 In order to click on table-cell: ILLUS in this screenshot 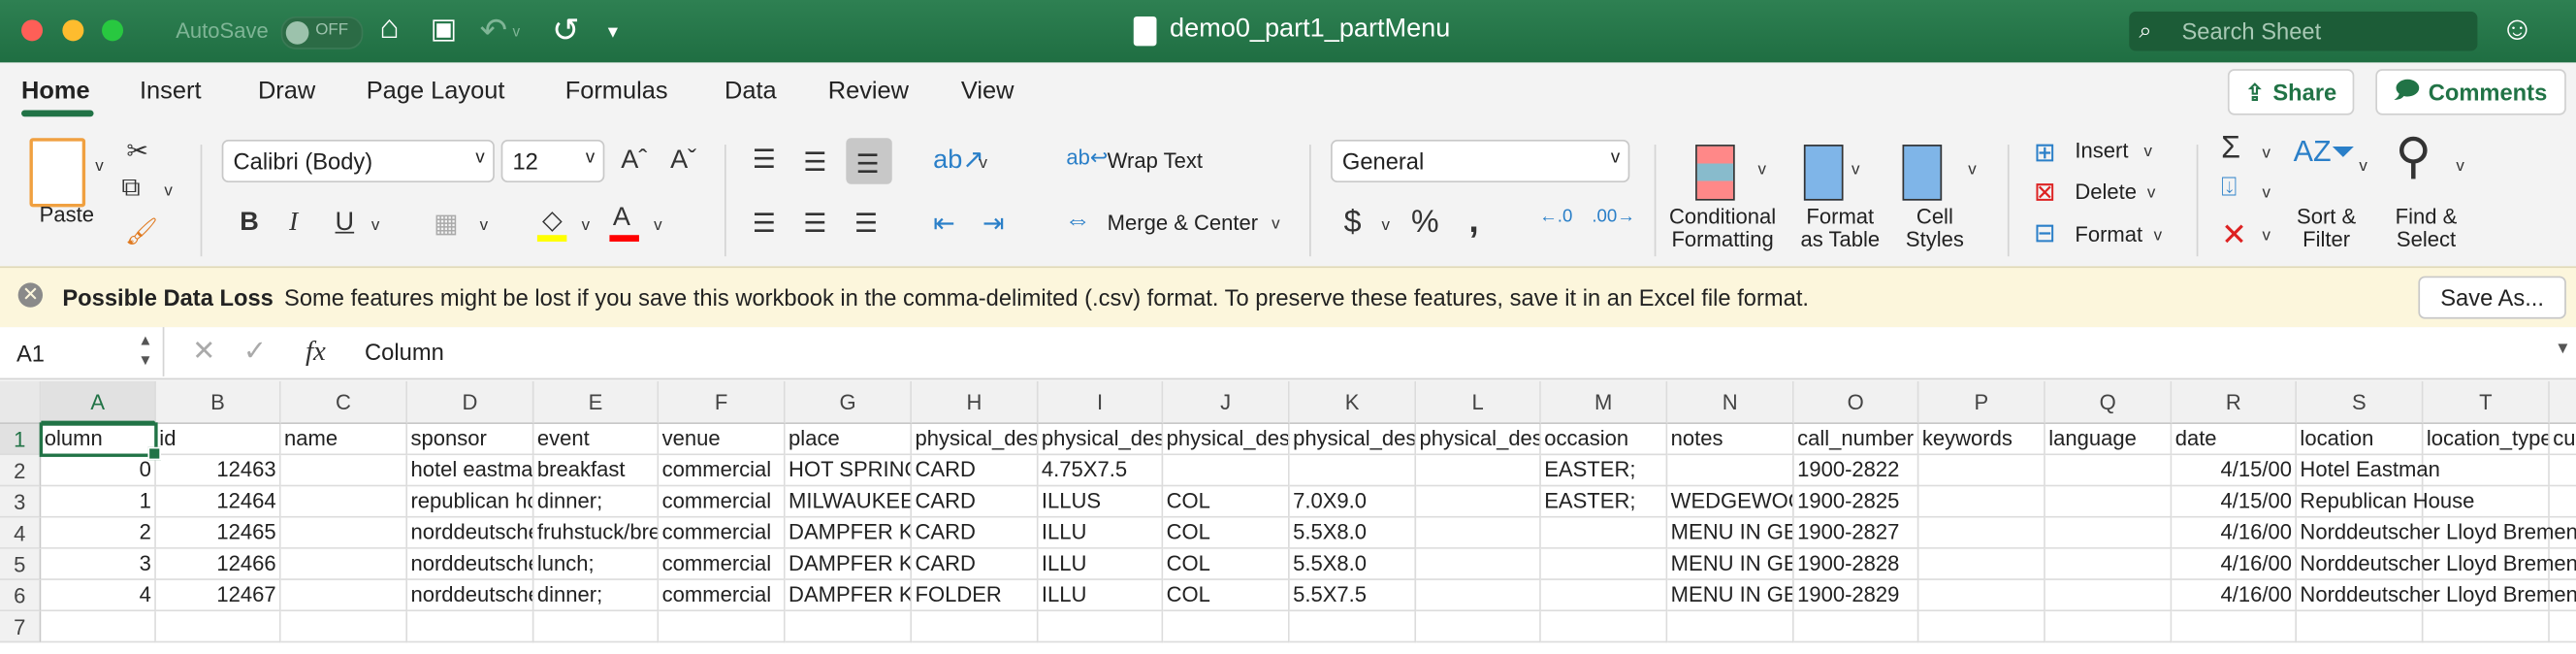, I will do `click(1101, 502)`.